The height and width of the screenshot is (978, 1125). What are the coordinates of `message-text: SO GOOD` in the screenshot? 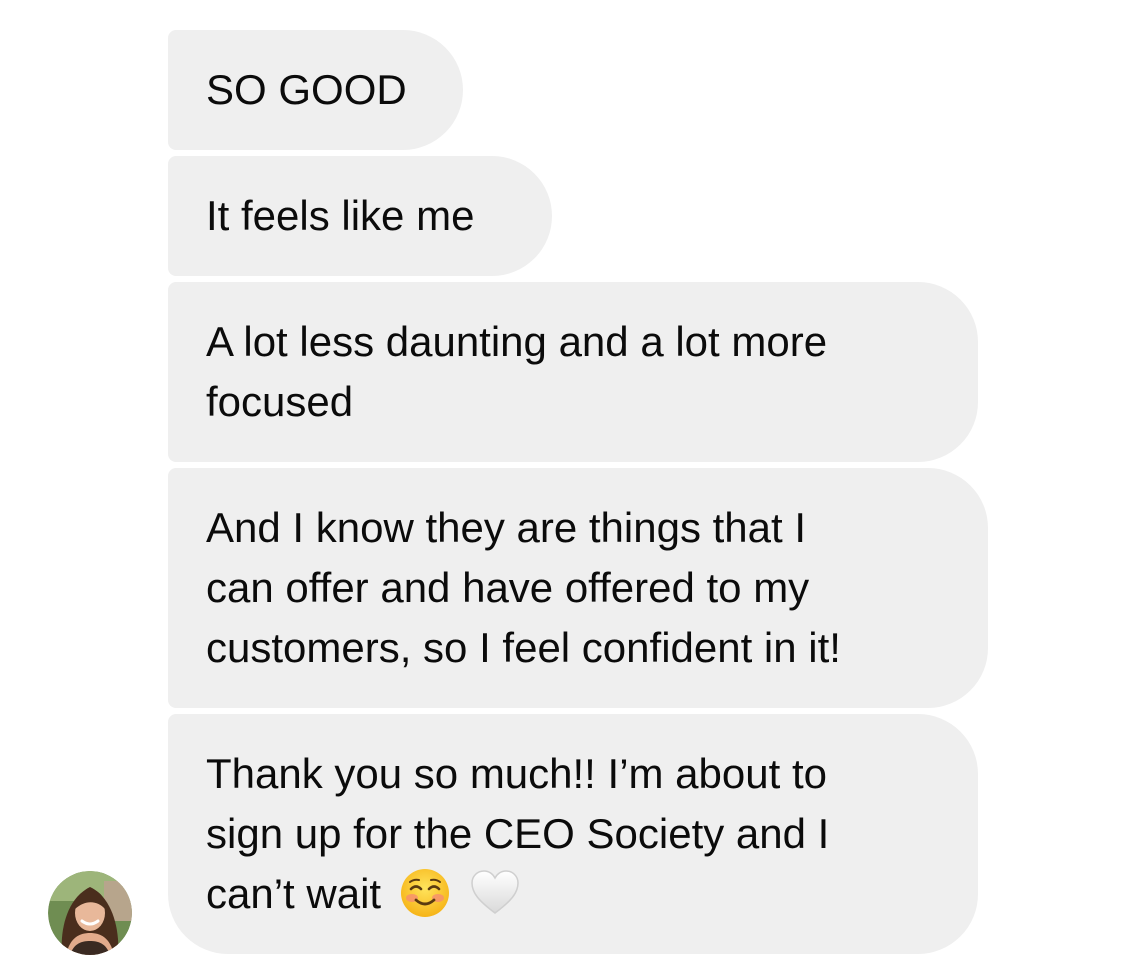 It's located at (306, 89).